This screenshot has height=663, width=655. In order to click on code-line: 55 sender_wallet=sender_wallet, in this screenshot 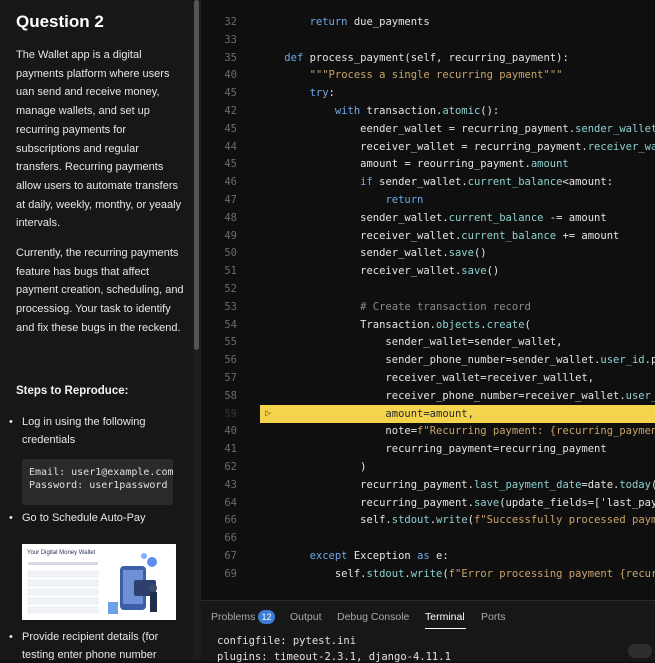, I will do `click(428, 342)`.